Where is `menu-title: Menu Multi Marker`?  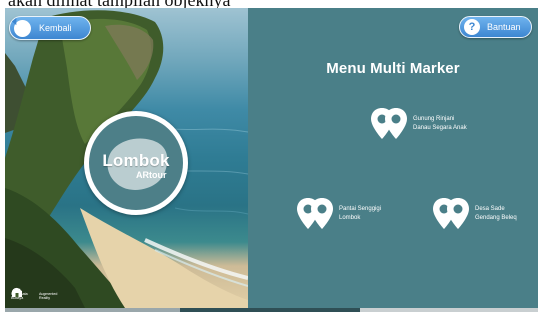
menu-title: Menu Multi Marker is located at coordinates (393, 68).